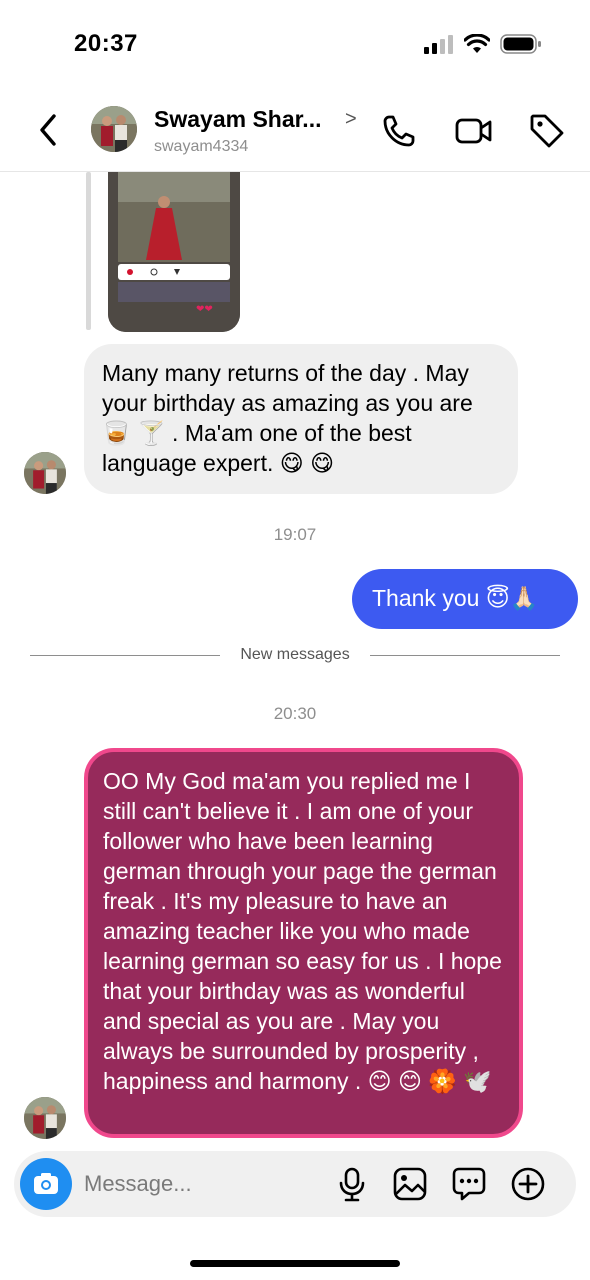  I want to click on back-arrow-icon, so click(49, 130).